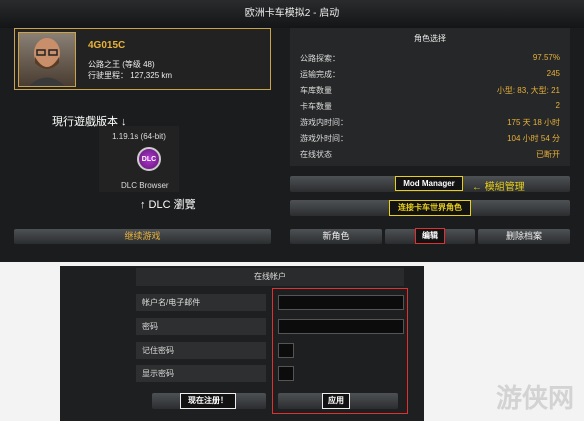 This screenshot has height=421, width=584. What do you see at coordinates (430, 141) in the screenshot?
I see `stat-row: 游戏外时间： 104 小时 54 分` at bounding box center [430, 141].